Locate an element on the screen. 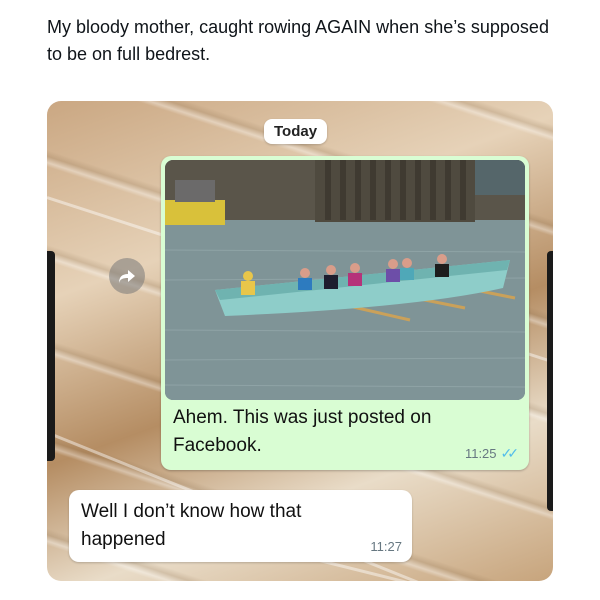 Image resolution: width=600 pixels, height=600 pixels. forward-arrow-icon is located at coordinates (127, 276).